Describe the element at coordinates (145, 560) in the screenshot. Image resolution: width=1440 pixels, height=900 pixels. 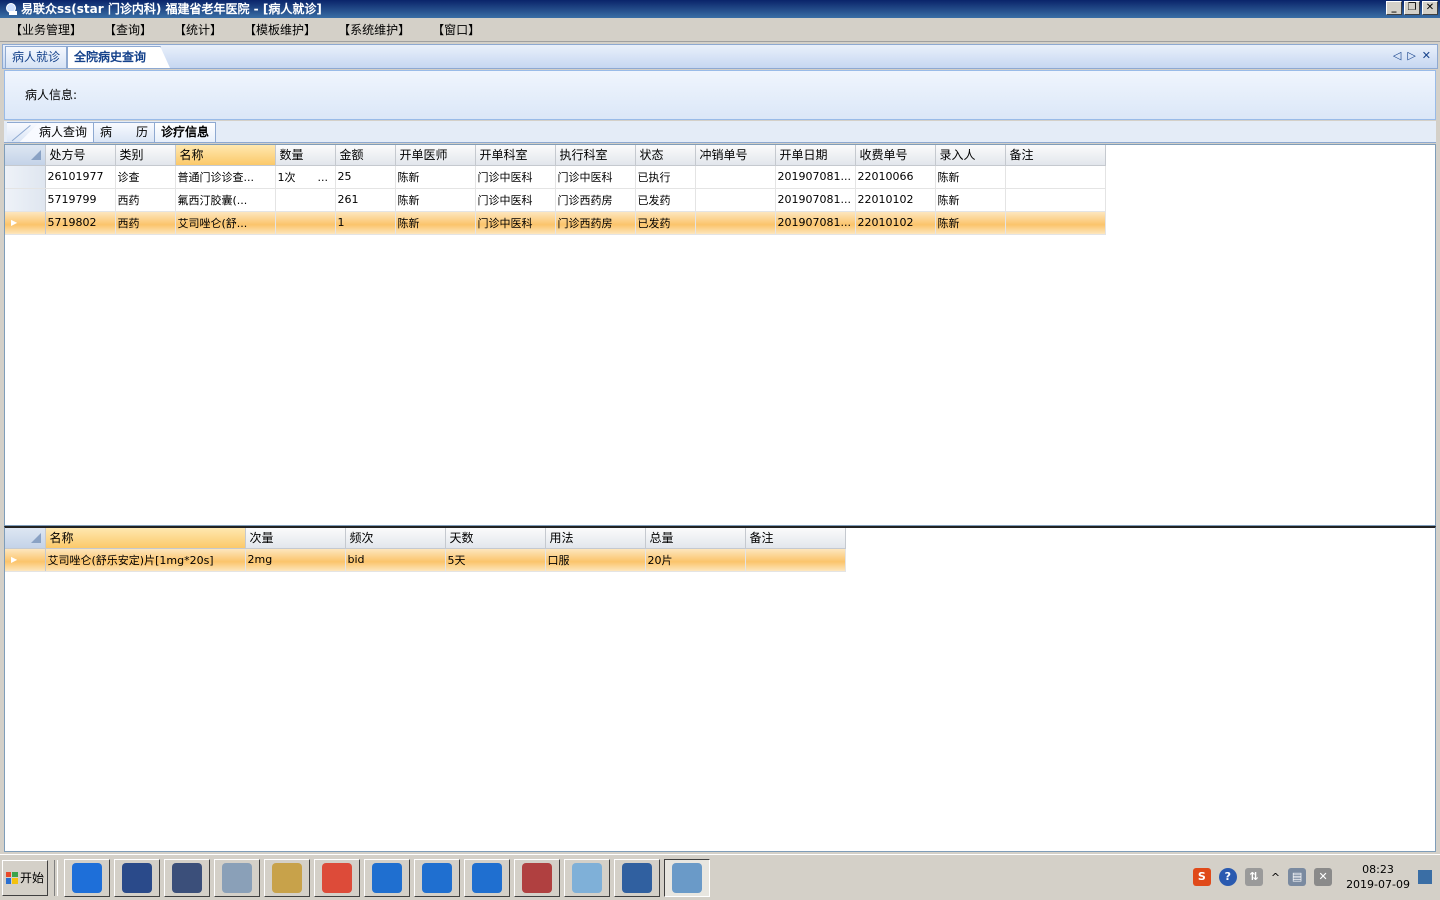
I see `table-cell: 艾司唑仑(舒乐安定)片[1mg*20s]` at that location.